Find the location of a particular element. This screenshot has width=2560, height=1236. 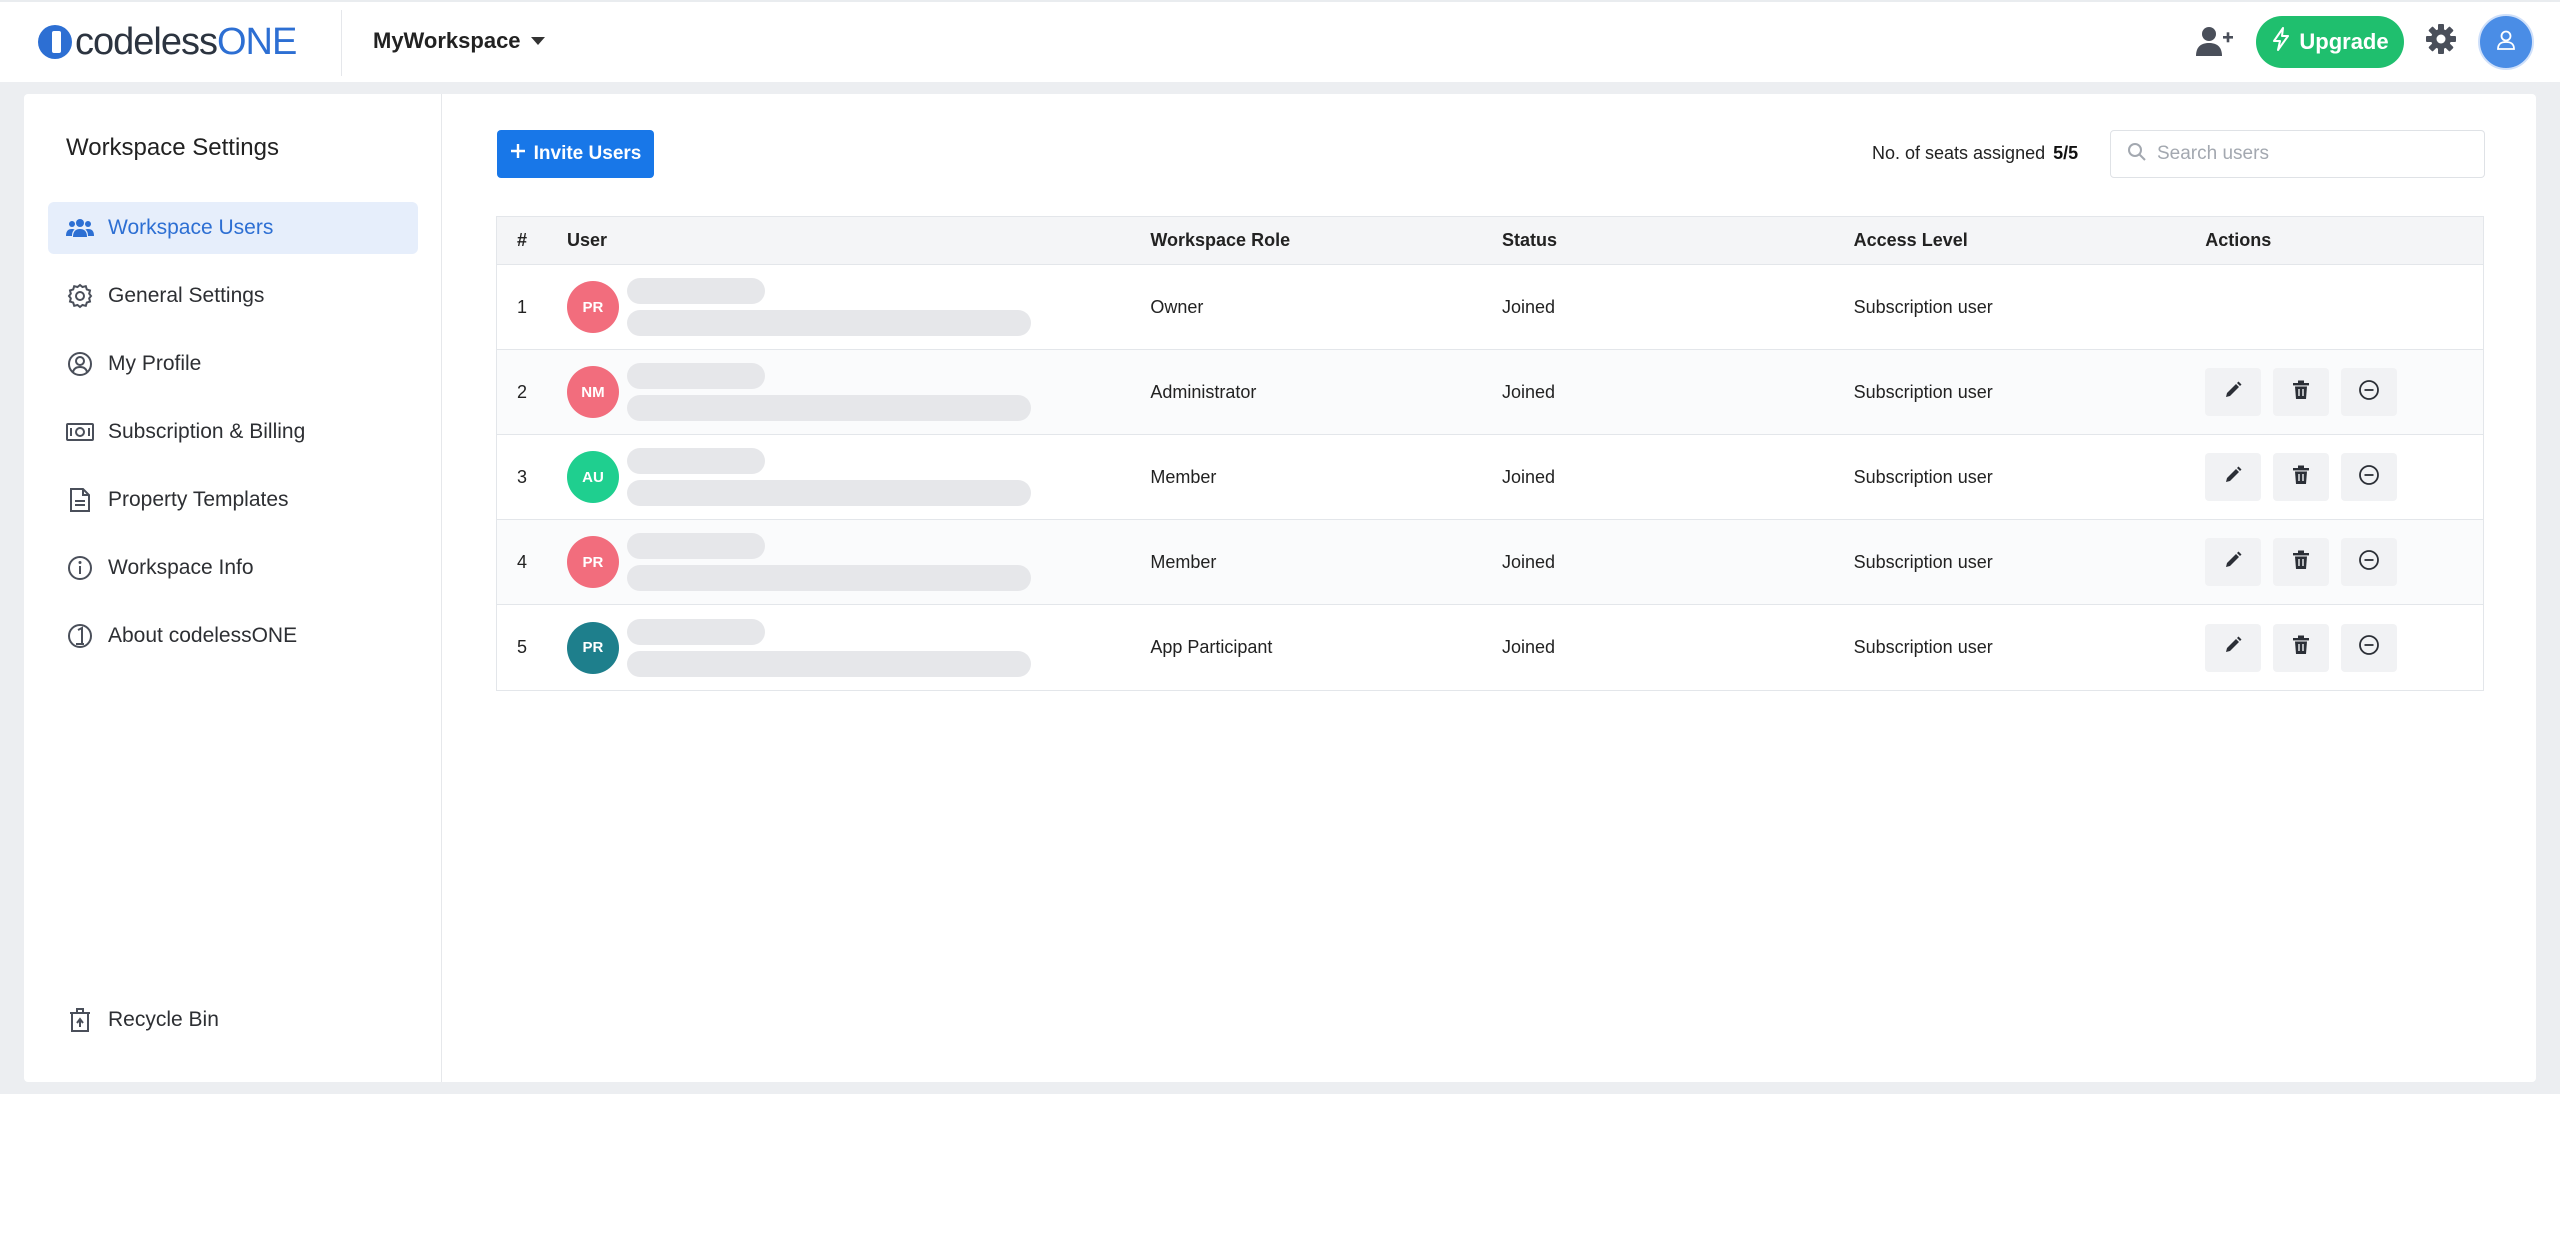

billing-icon is located at coordinates (80, 432).